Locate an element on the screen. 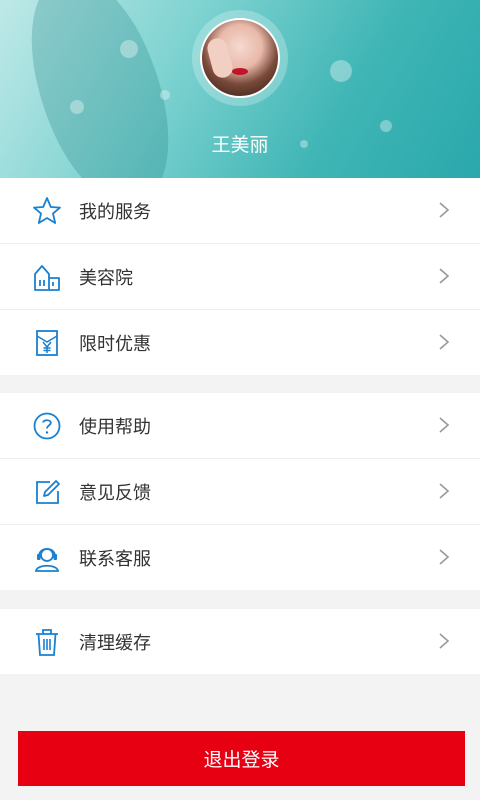 This screenshot has height=800, width=480. menu-item-label: 联系客服 is located at coordinates (115, 559).